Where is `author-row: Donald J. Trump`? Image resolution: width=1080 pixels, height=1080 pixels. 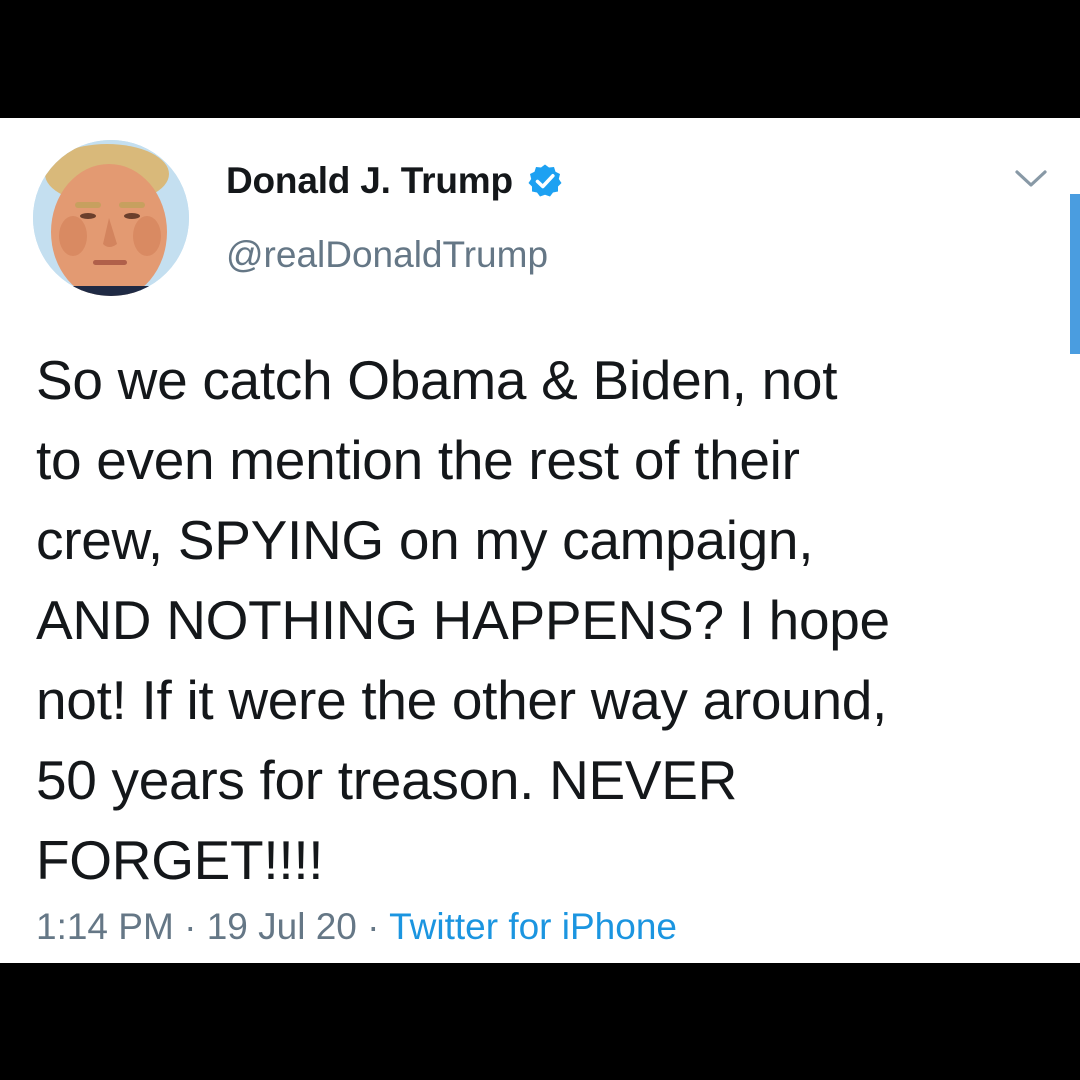
author-row: Donald J. Trump is located at coordinates (394, 181).